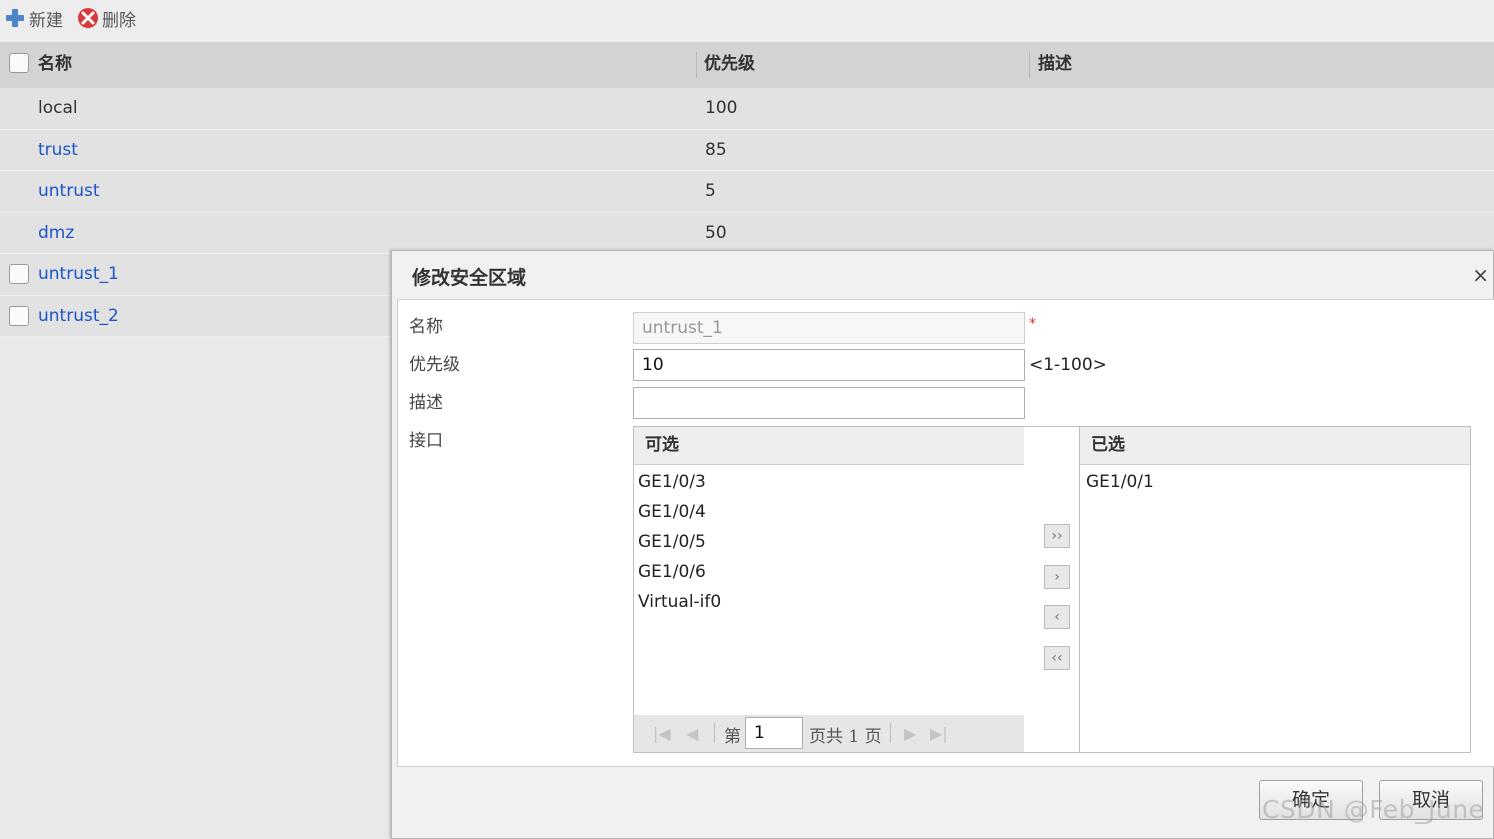 Image resolution: width=1494 pixels, height=839 pixels. What do you see at coordinates (56, 233) in the screenshot?
I see `zone-name-link: dmz` at bounding box center [56, 233].